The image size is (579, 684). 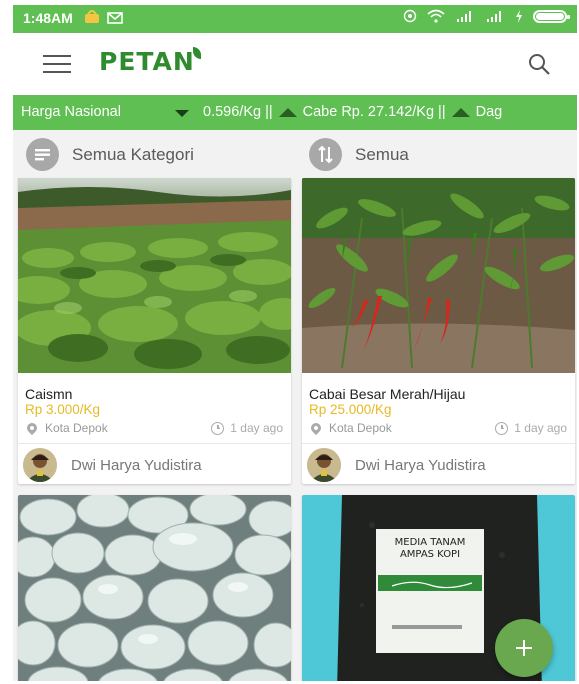 I want to click on white-granules-image, so click(x=154, y=588).